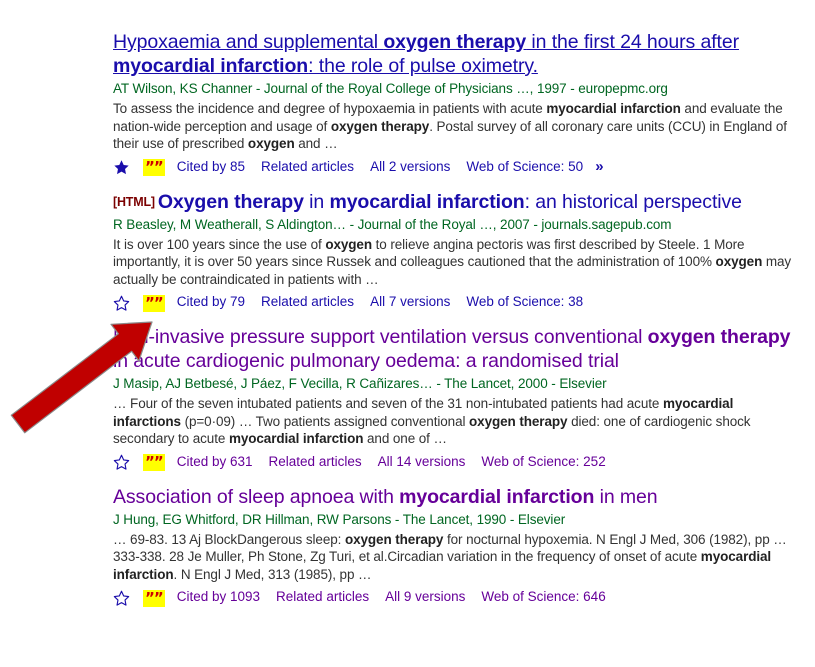 This screenshot has height=667, width=815. Describe the element at coordinates (211, 302) in the screenshot. I see `cited-by-link: Cited by 79` at that location.